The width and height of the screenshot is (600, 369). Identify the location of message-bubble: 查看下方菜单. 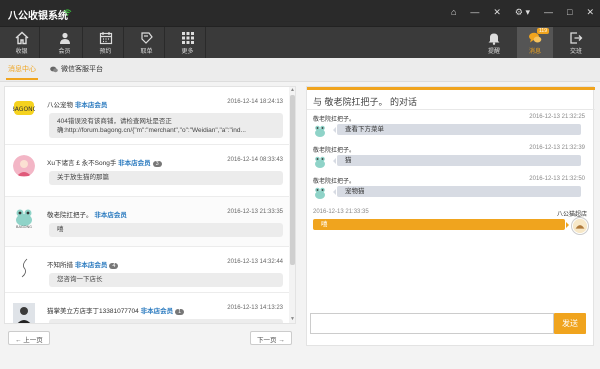
(457, 129).